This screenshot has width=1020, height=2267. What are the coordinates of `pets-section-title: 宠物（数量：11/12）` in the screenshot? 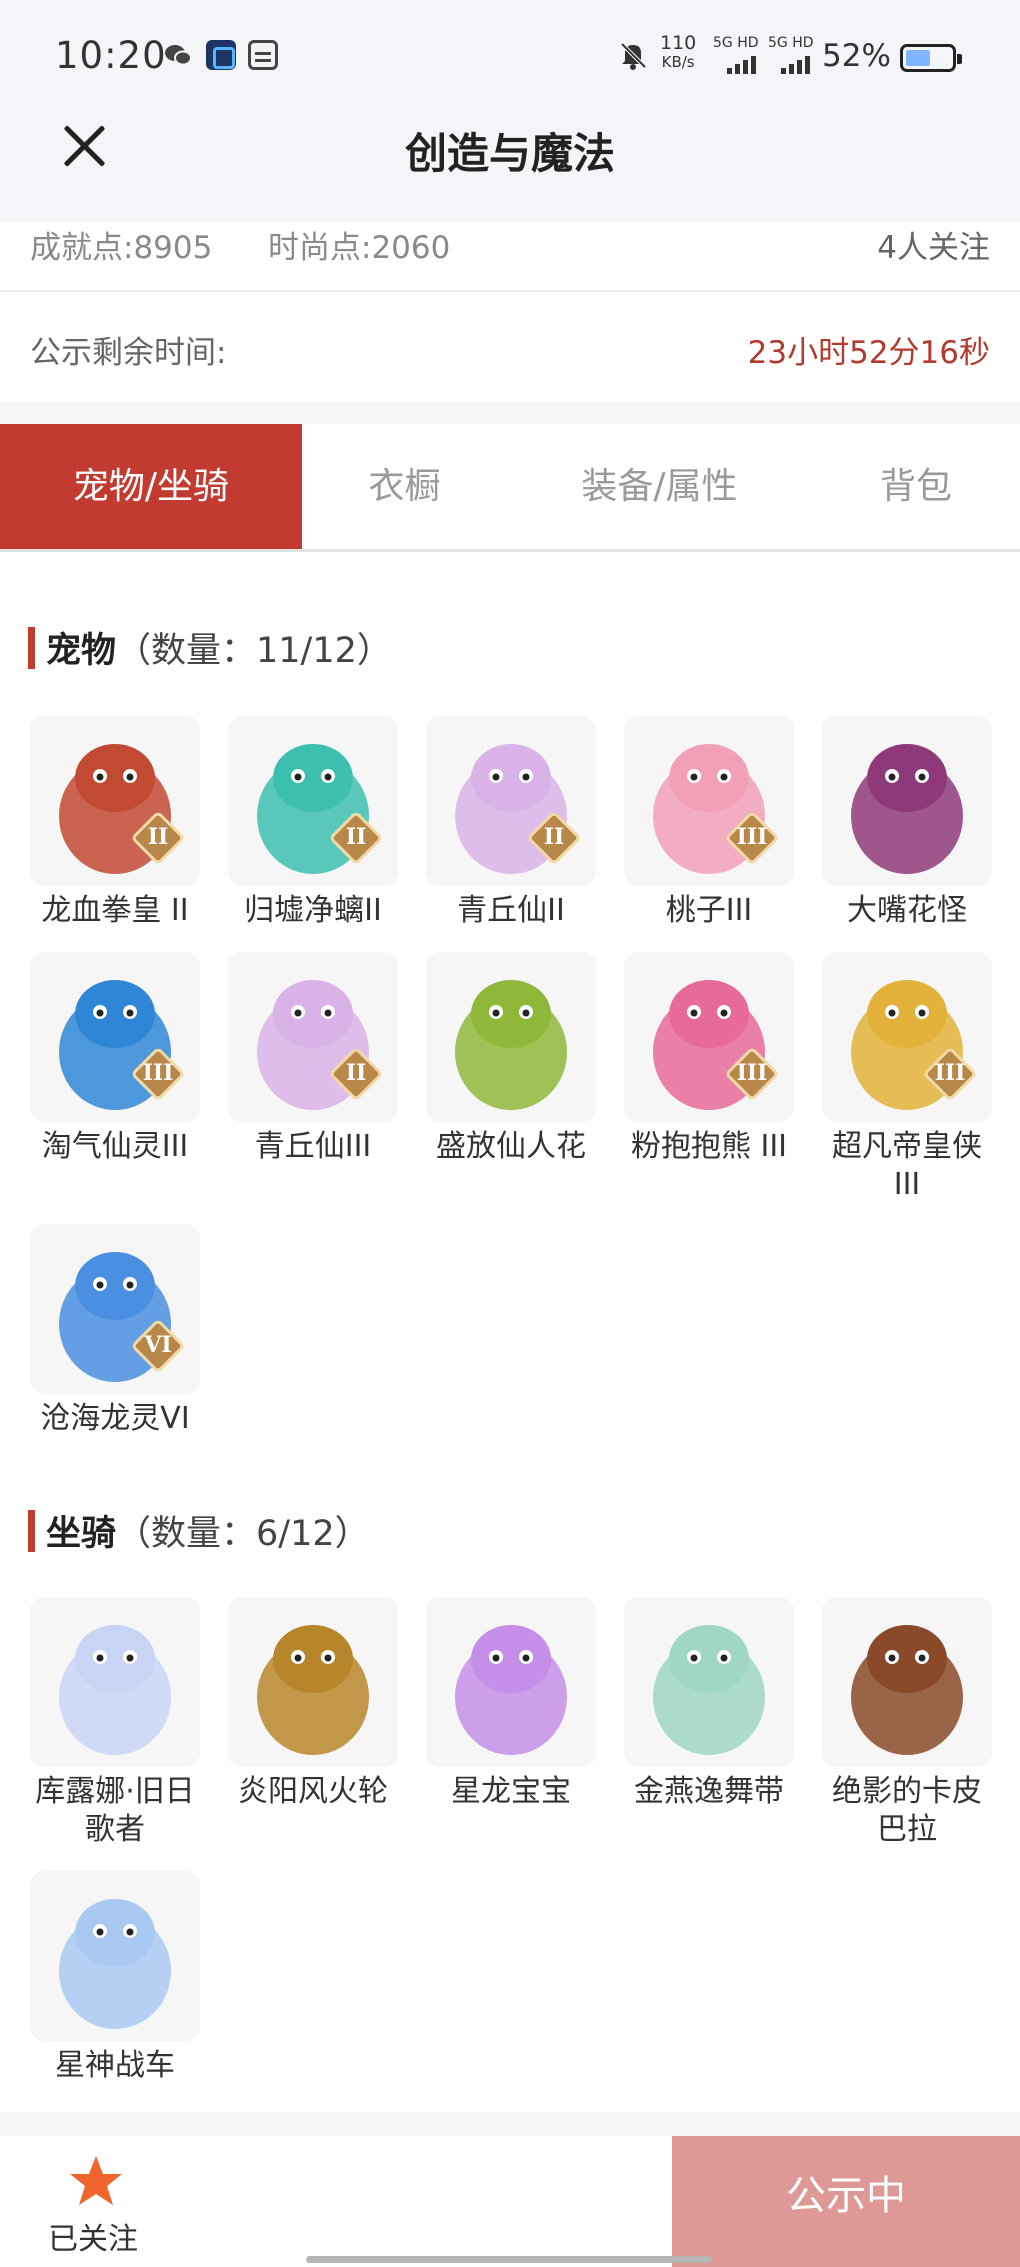 It's located at (210, 647).